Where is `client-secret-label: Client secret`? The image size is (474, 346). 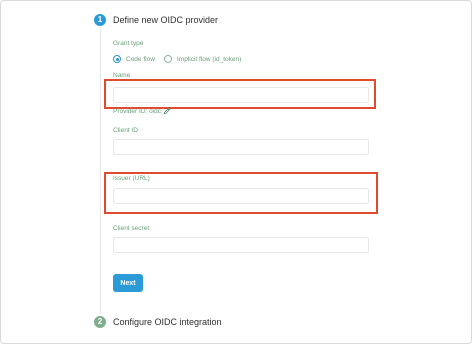
client-secret-label: Client secret is located at coordinates (131, 228).